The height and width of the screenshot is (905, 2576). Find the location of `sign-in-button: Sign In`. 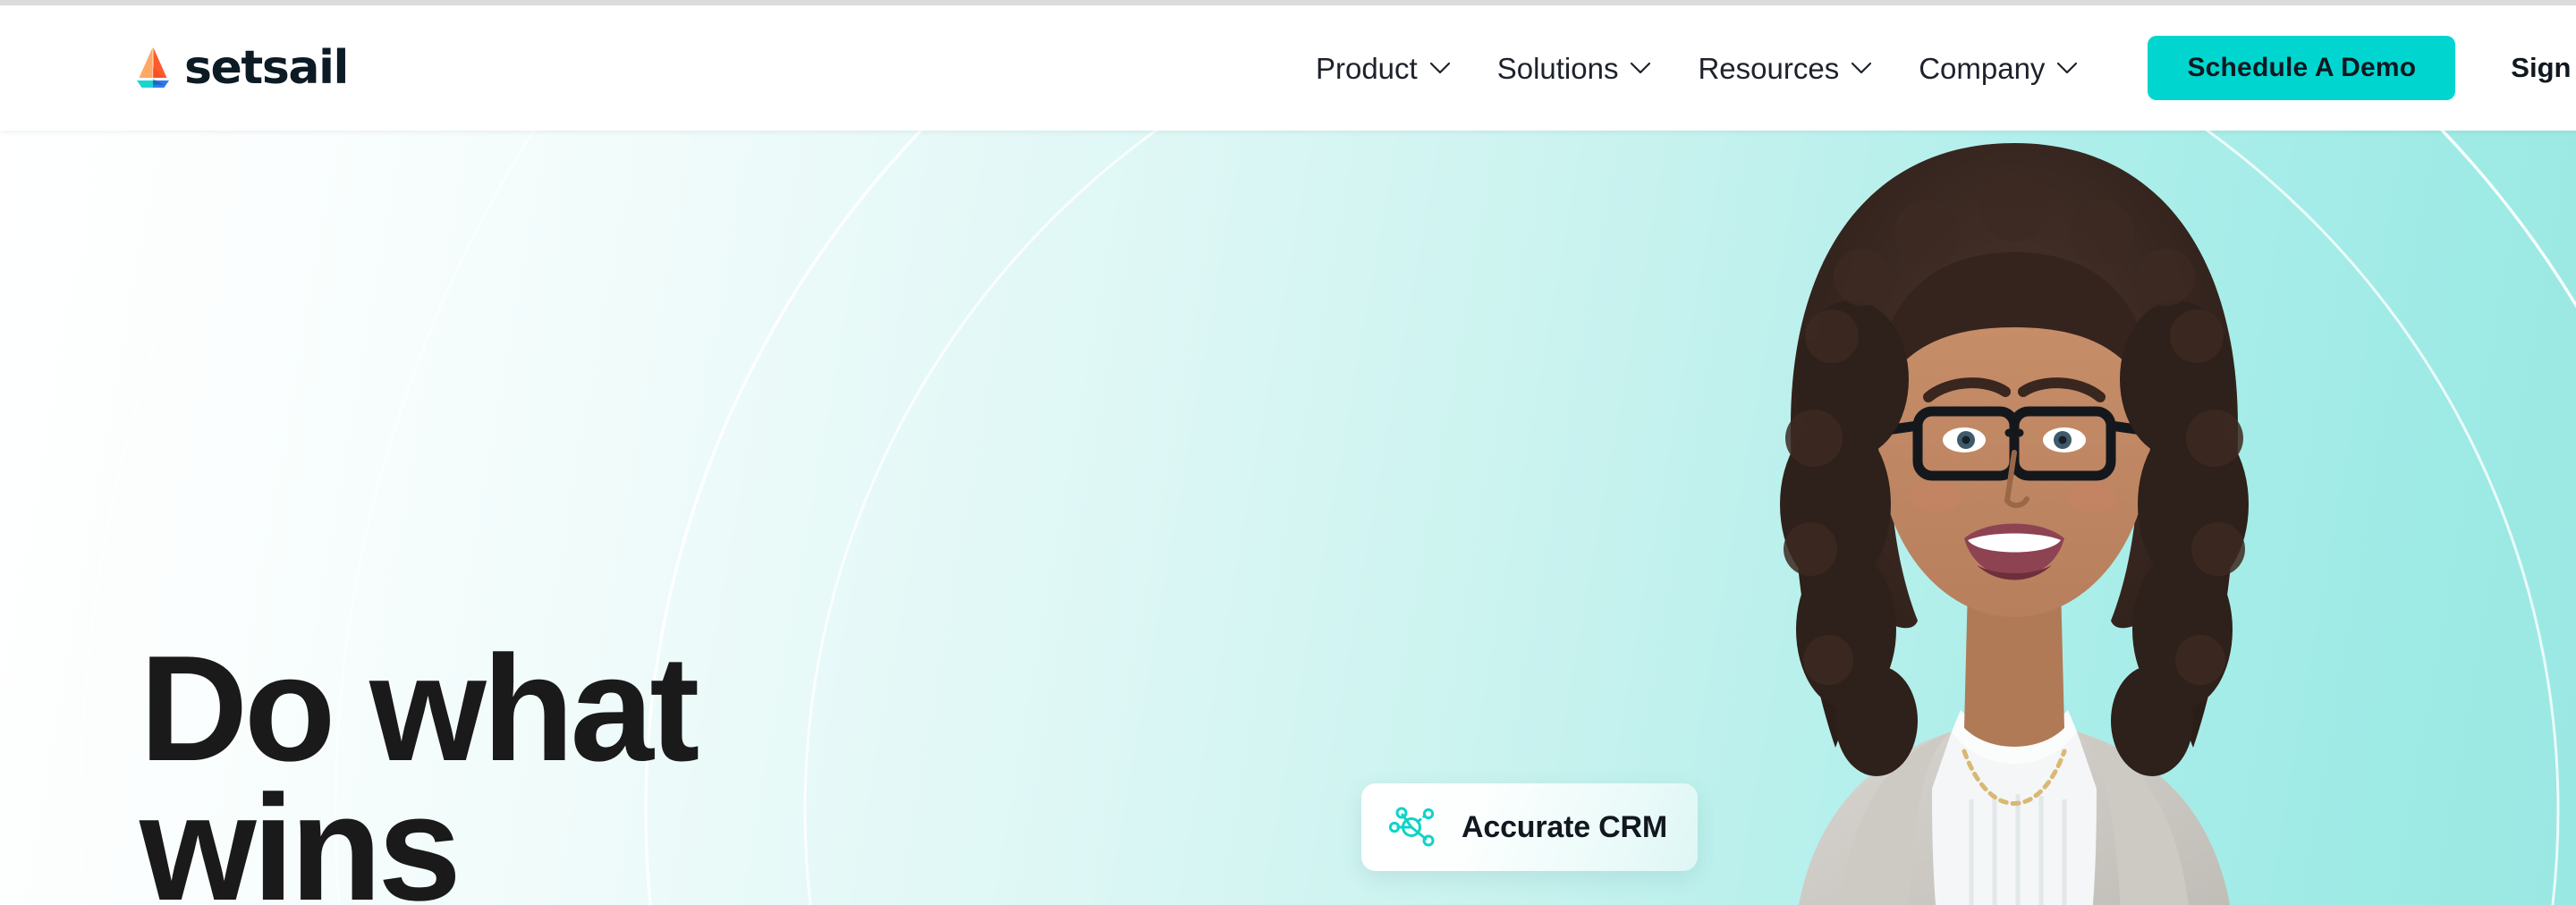

sign-in-button: Sign In is located at coordinates (2543, 68).